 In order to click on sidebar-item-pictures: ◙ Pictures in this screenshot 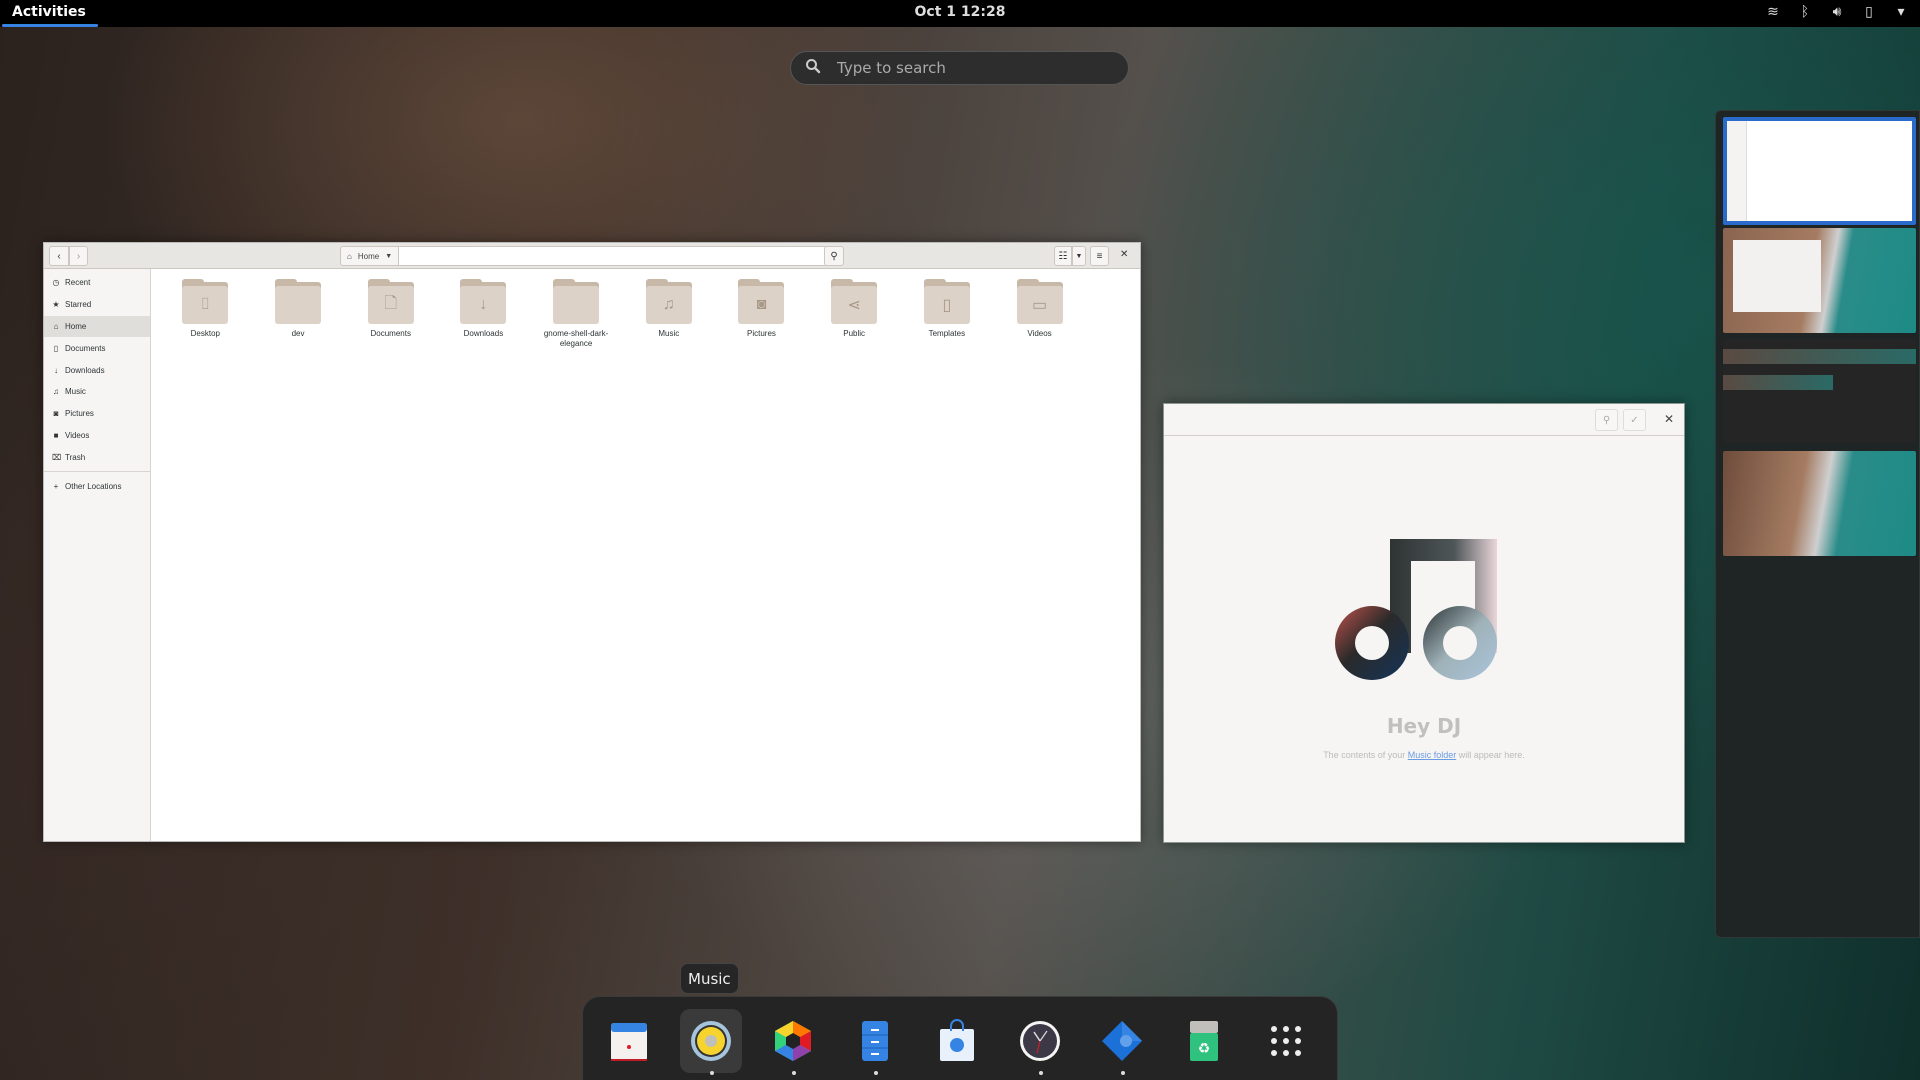, I will do `click(97, 414)`.